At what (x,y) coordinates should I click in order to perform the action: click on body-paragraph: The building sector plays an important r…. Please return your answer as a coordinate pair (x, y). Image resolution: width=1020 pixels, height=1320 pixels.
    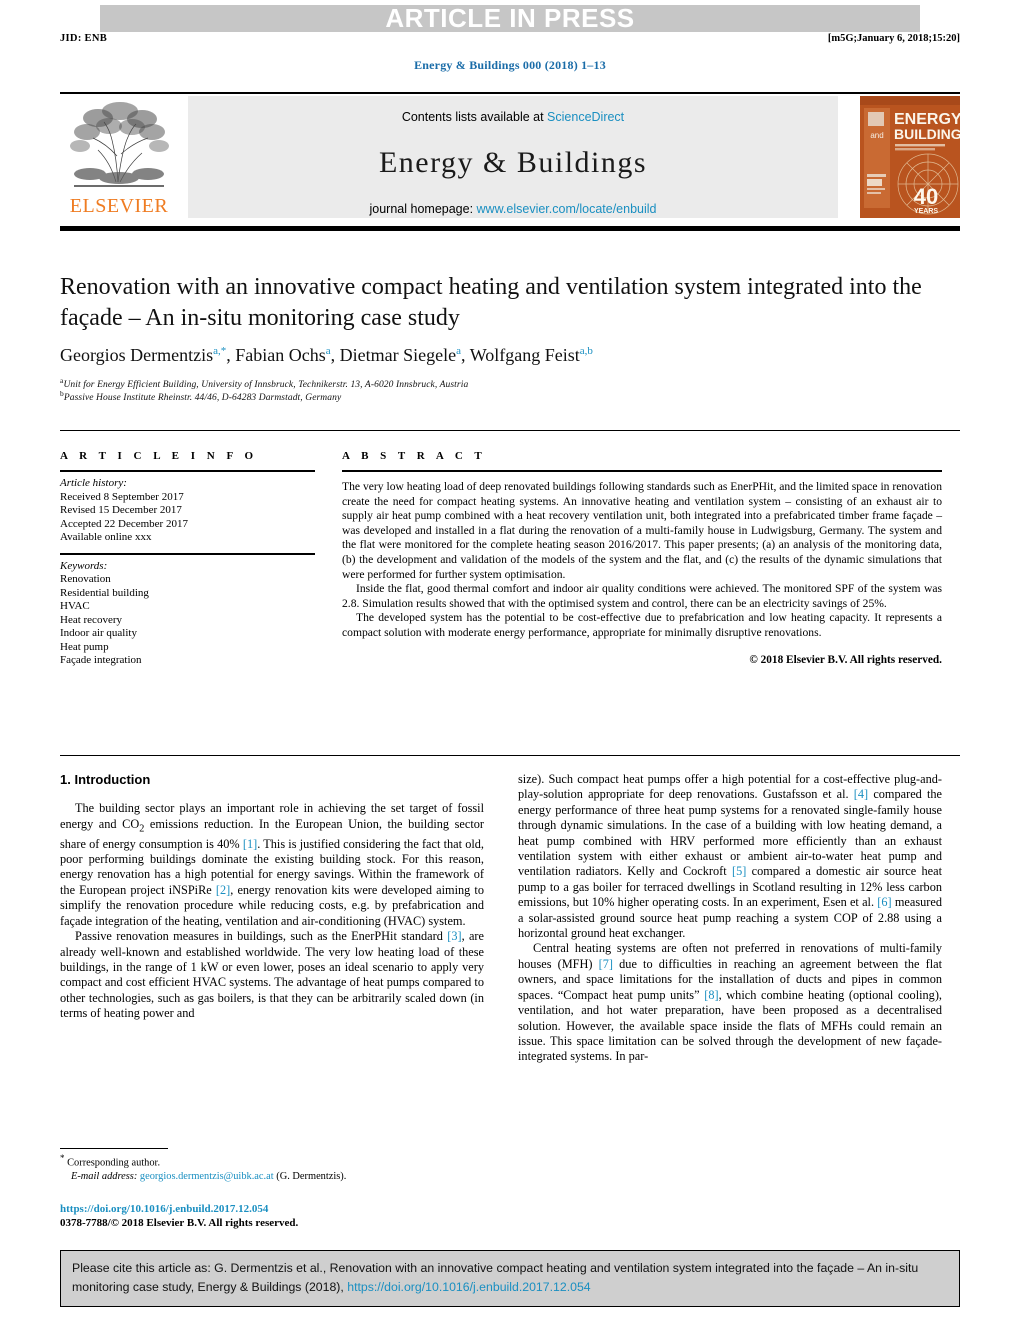
    Looking at the image, I should click on (272, 864).